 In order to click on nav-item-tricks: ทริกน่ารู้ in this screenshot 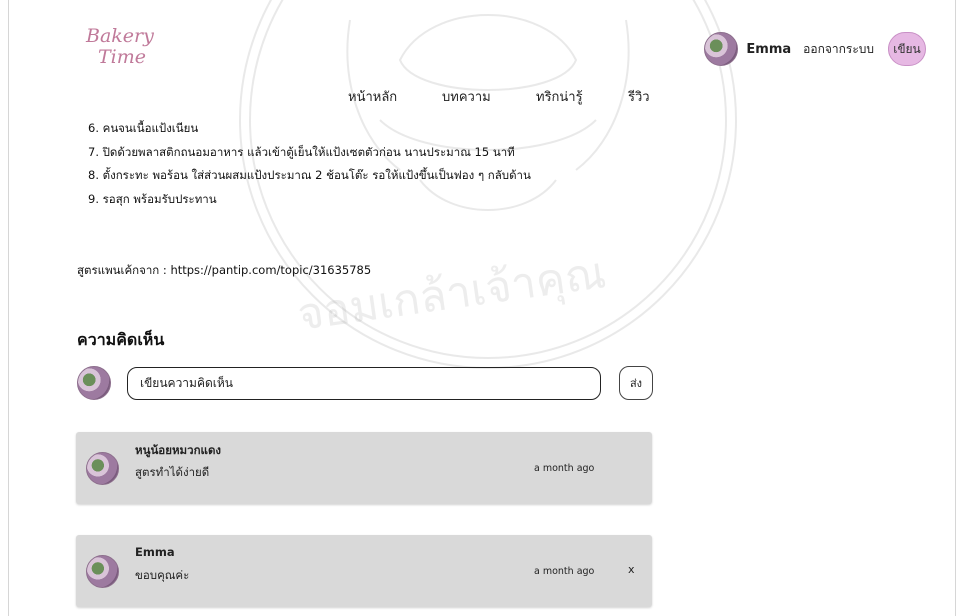, I will do `click(582, 96)`.